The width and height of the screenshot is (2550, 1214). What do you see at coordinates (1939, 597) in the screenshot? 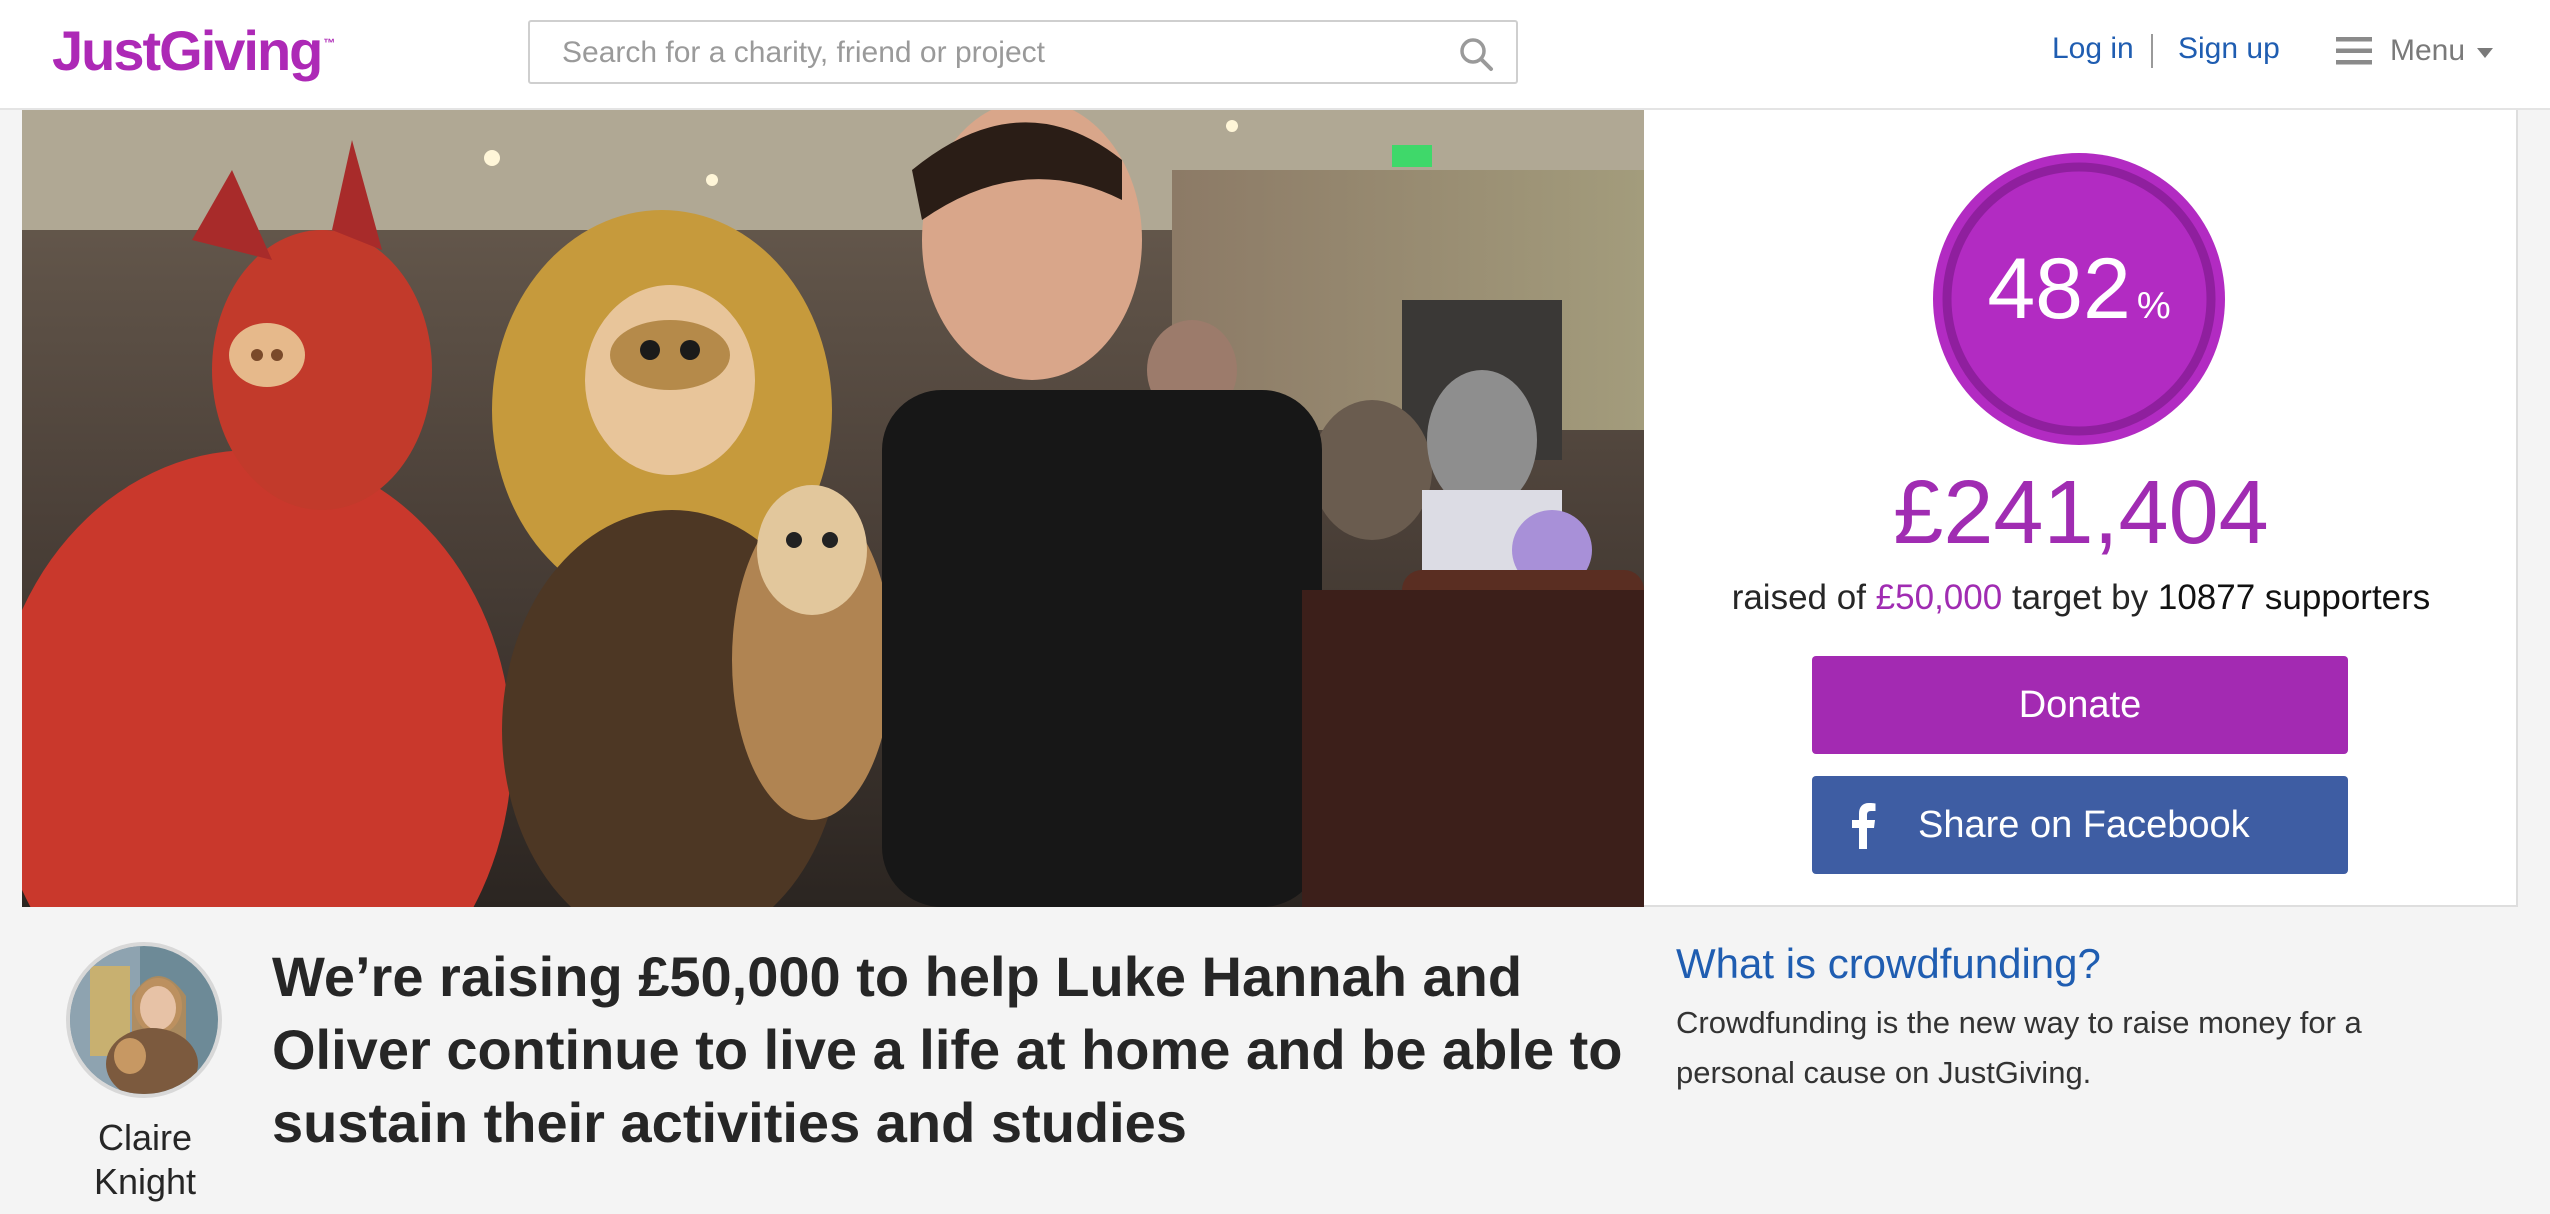
I see `target-amount: £50,000` at bounding box center [1939, 597].